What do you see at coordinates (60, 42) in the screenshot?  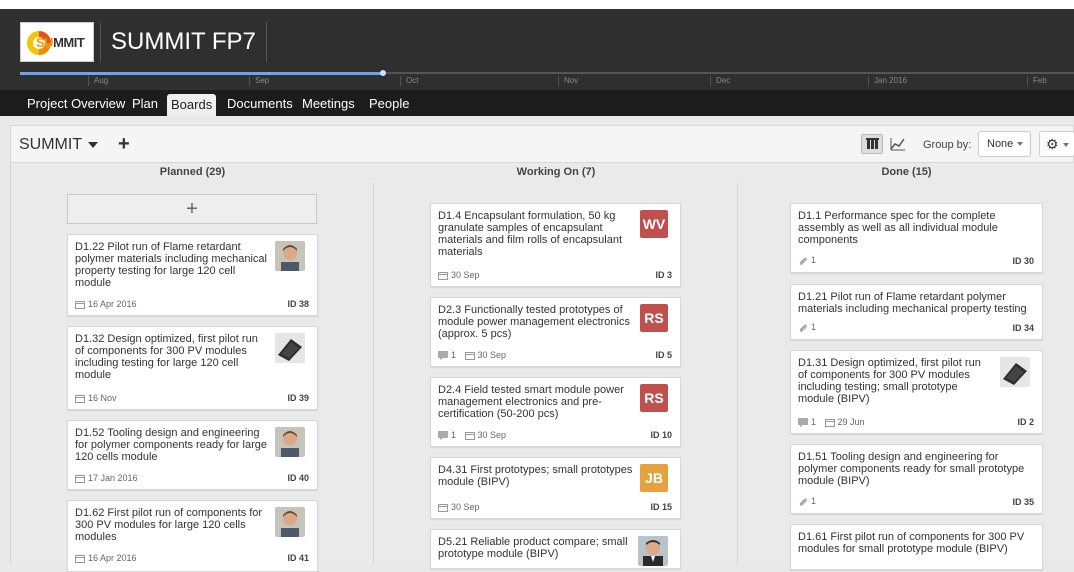 I see `logo-text: SUMMIT` at bounding box center [60, 42].